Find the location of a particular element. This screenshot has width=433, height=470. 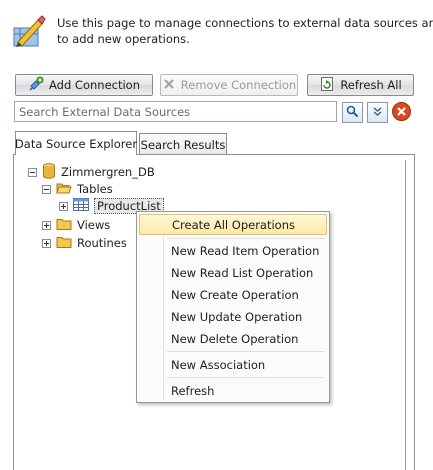

search-icon is located at coordinates (352, 113).